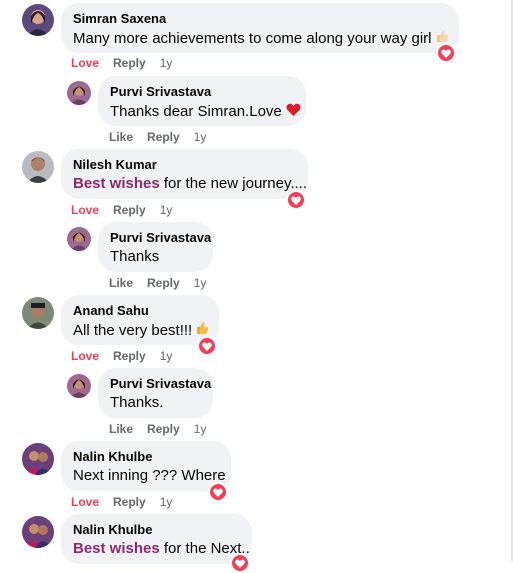 This screenshot has height=573, width=513. Describe the element at coordinates (149, 475) in the screenshot. I see `comment-text: Next inning ??? Where` at that location.